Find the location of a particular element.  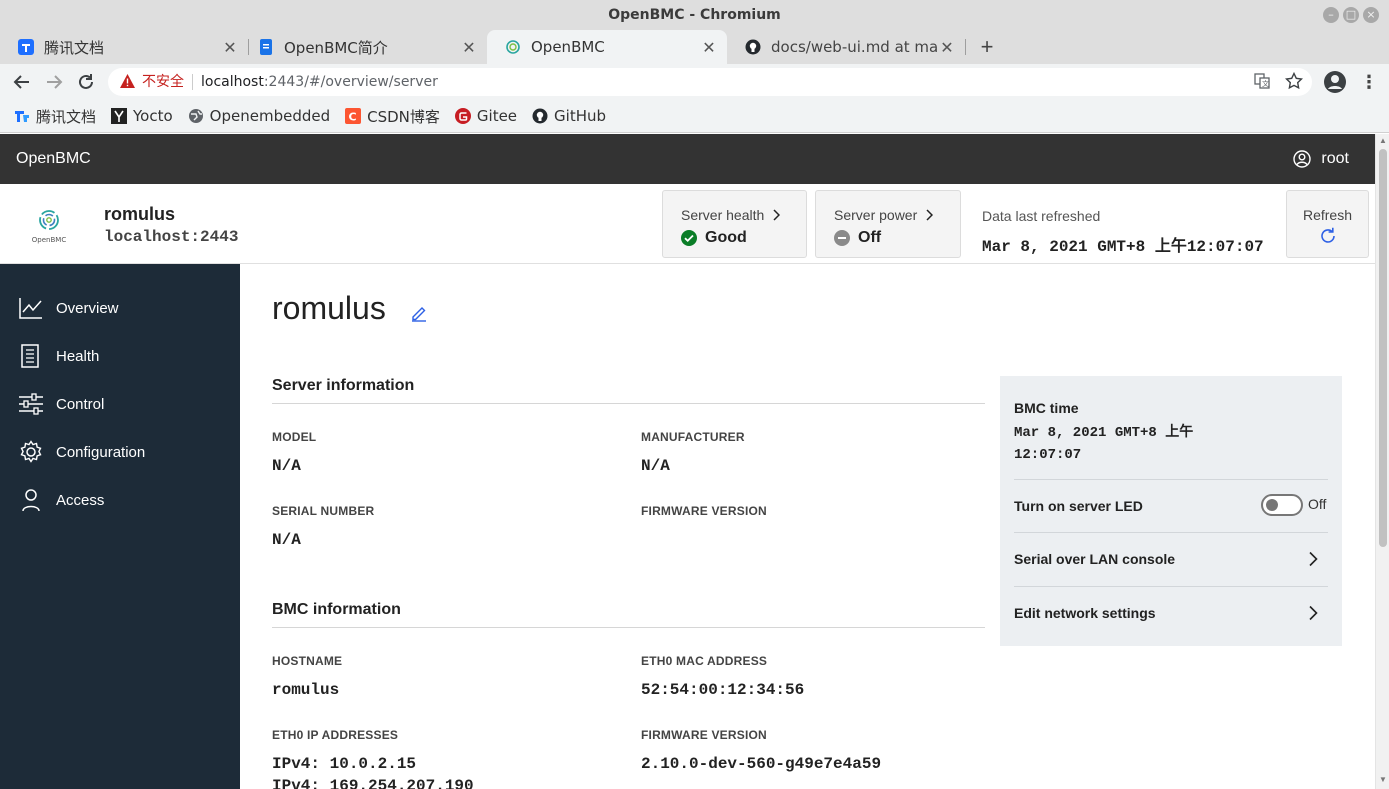

host-name: romulus is located at coordinates (140, 214).